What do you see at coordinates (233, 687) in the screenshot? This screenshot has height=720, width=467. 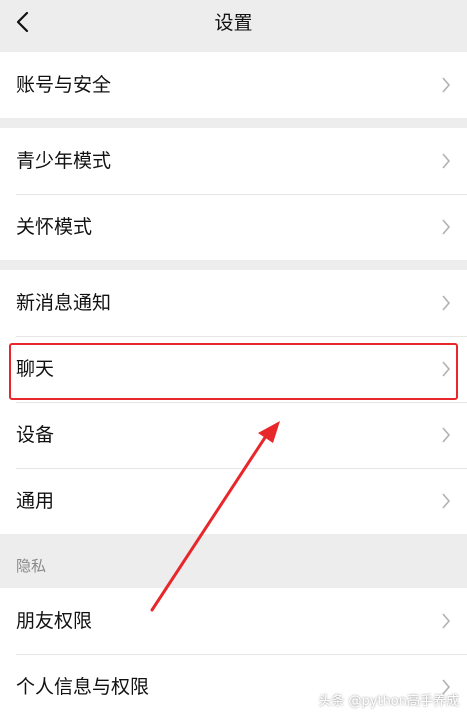 I see `settings-item-personal-info: 个人信息与权限` at bounding box center [233, 687].